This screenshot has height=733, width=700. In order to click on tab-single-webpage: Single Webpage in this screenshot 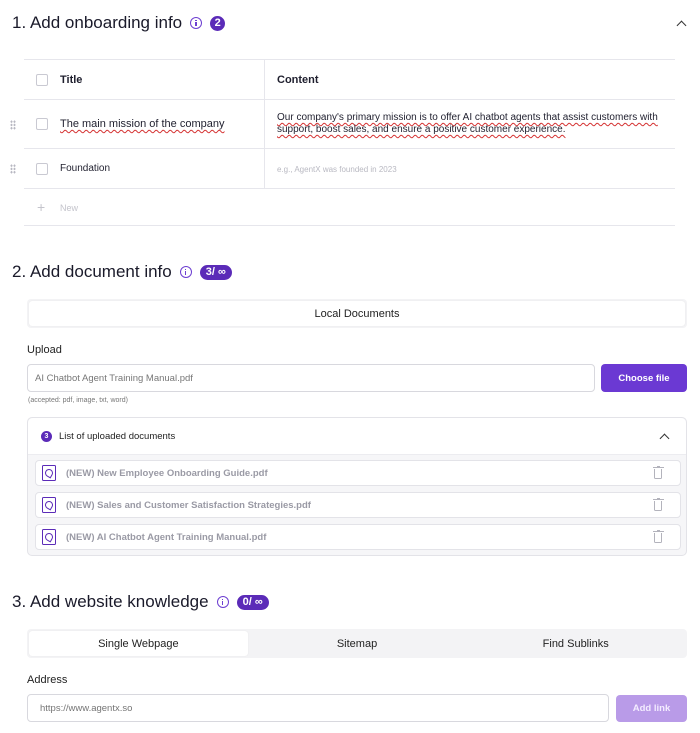, I will do `click(138, 643)`.